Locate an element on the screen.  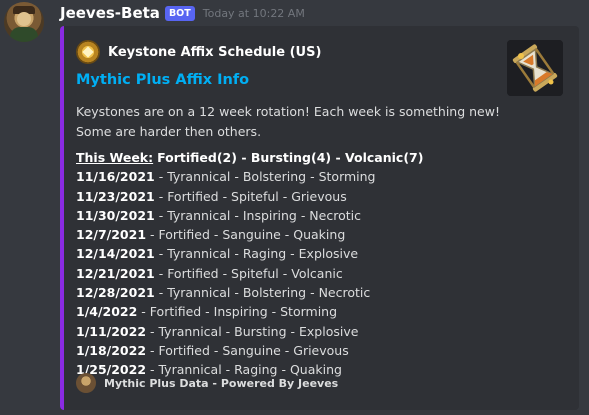
avatar-coat-shape is located at coordinates (24, 34).